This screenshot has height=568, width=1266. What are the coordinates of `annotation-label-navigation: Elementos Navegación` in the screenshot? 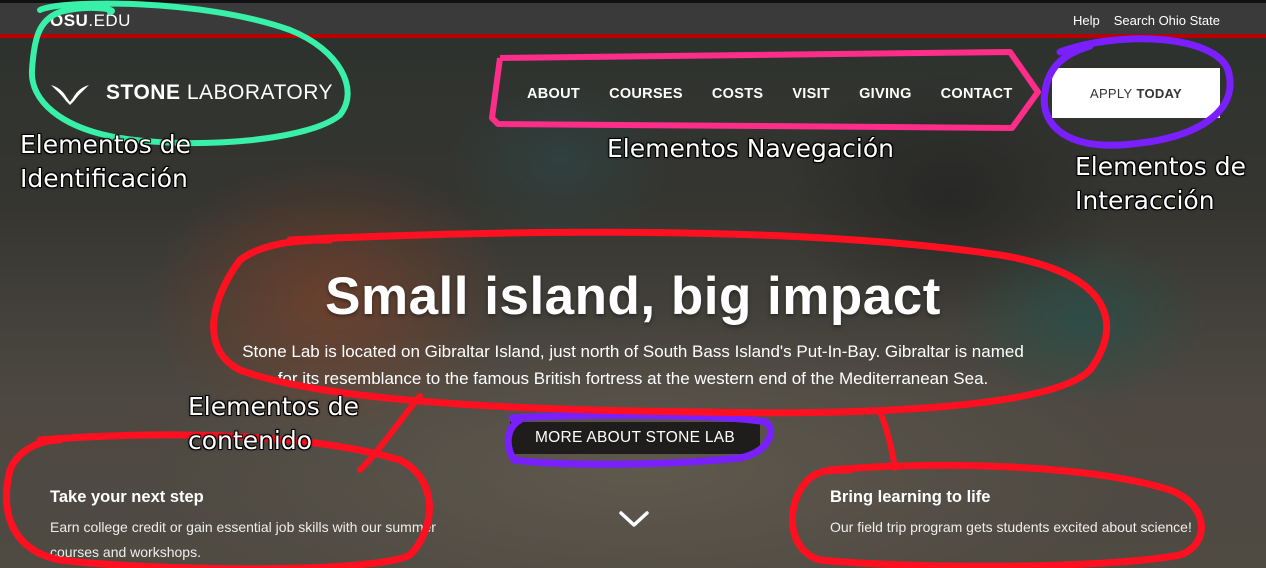 It's located at (750, 148).